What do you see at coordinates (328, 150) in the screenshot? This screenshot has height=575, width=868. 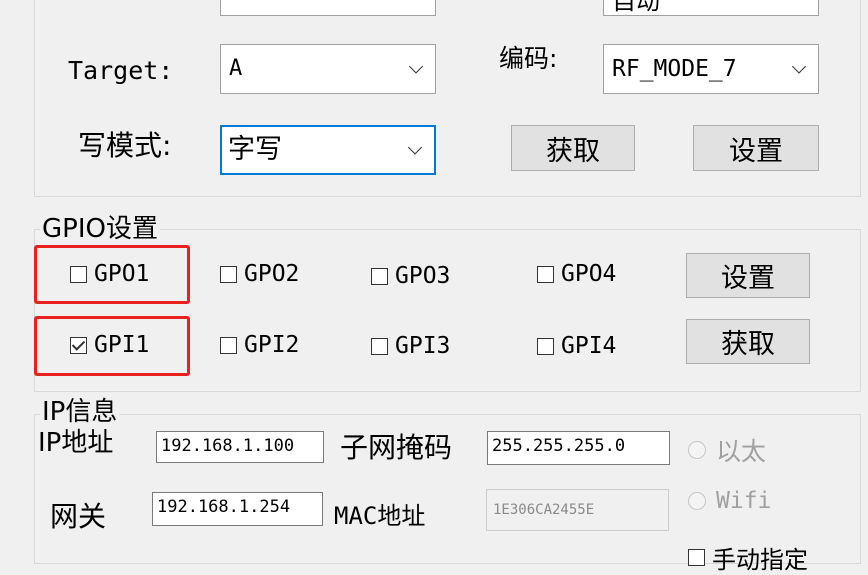 I see `write-mode-select: 字写` at bounding box center [328, 150].